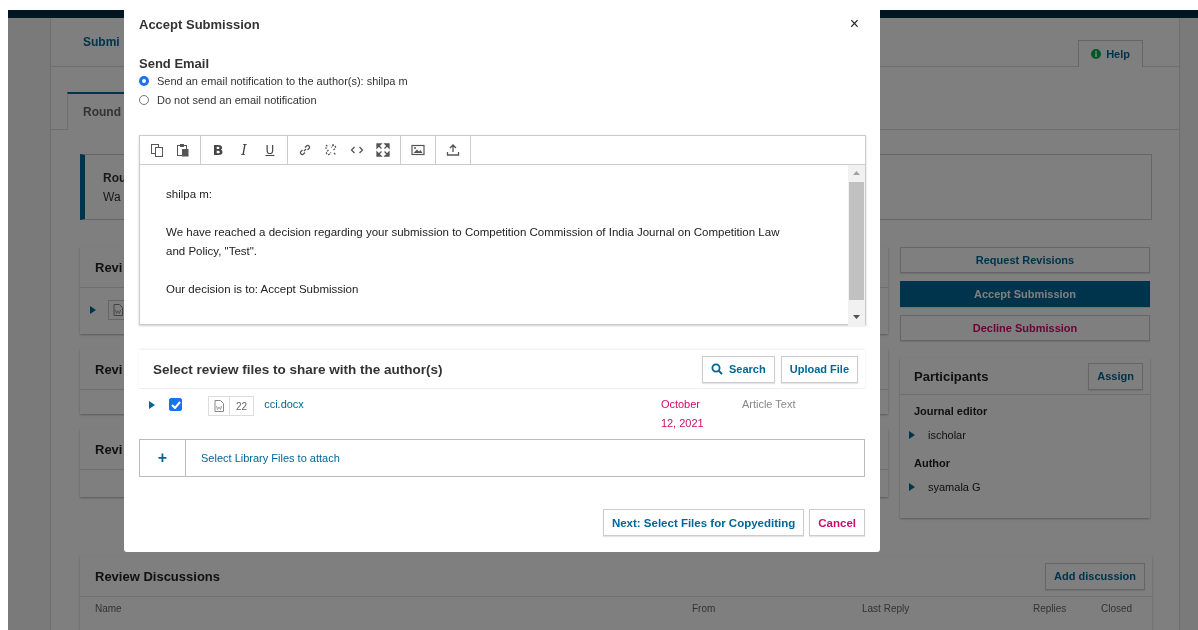 The height and width of the screenshot is (630, 1198). I want to click on email-paragraph: shilpa m:, so click(190, 194).